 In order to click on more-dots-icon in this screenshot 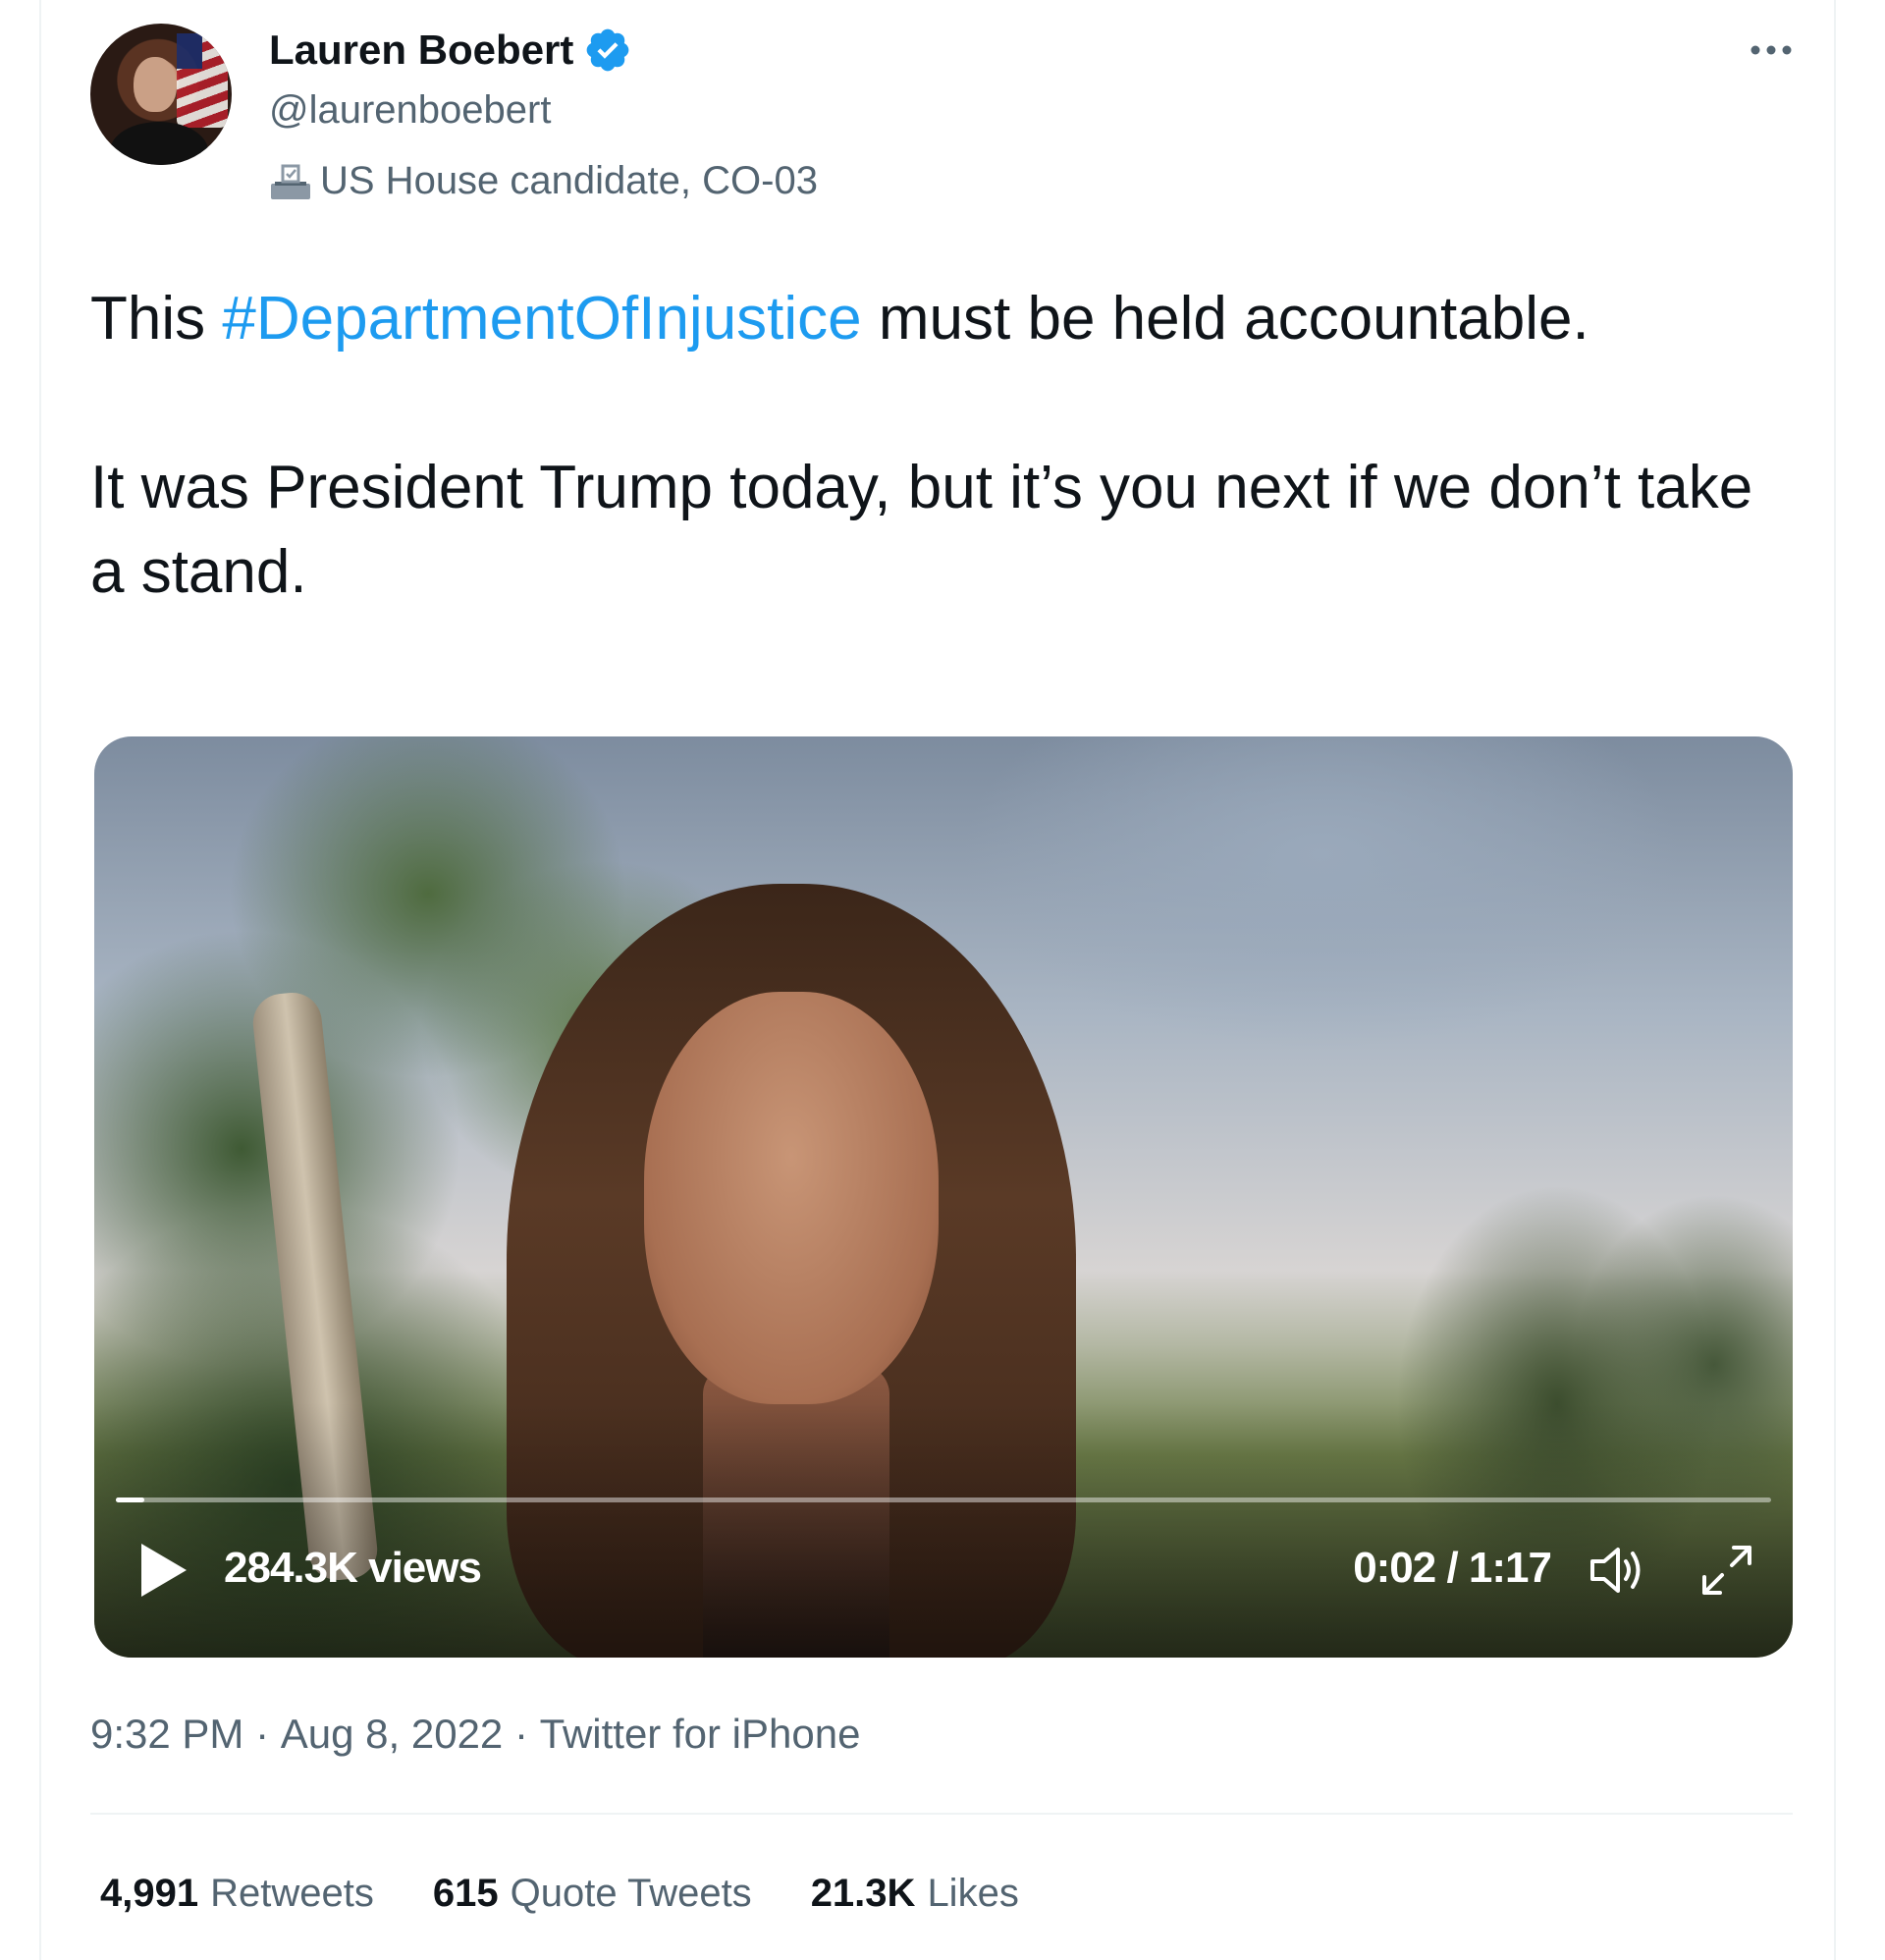, I will do `click(1772, 50)`.